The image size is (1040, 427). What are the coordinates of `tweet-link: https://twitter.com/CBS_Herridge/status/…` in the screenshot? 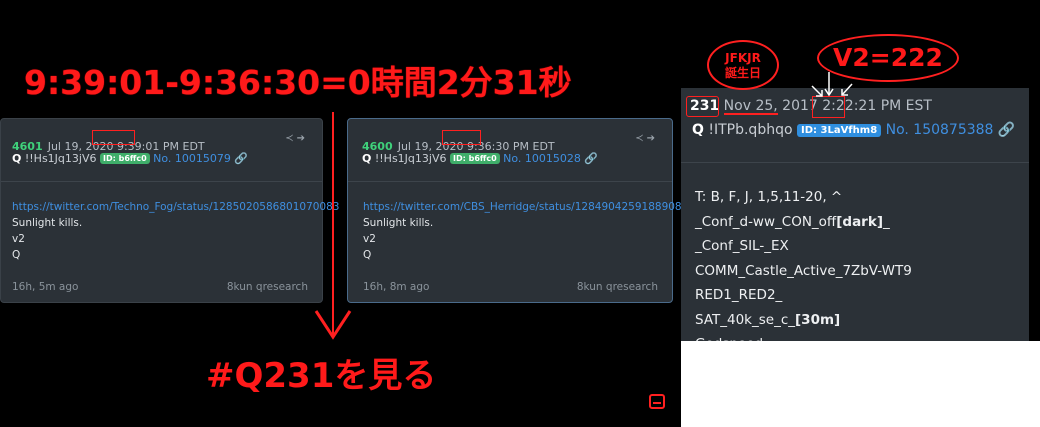 It's located at (532, 207).